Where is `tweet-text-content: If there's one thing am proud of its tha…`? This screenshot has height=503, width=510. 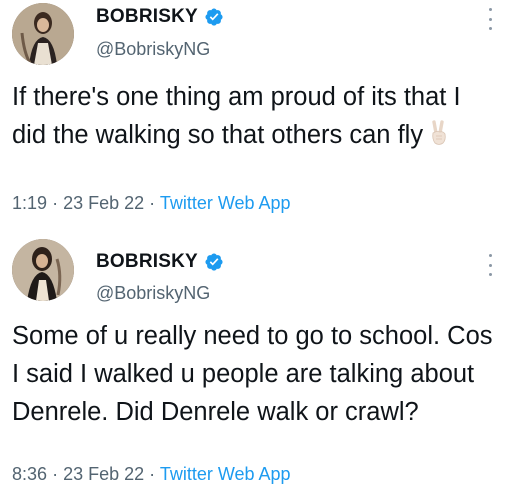
tweet-text-content: If there's one thing am proud of its tha… is located at coordinates (236, 116).